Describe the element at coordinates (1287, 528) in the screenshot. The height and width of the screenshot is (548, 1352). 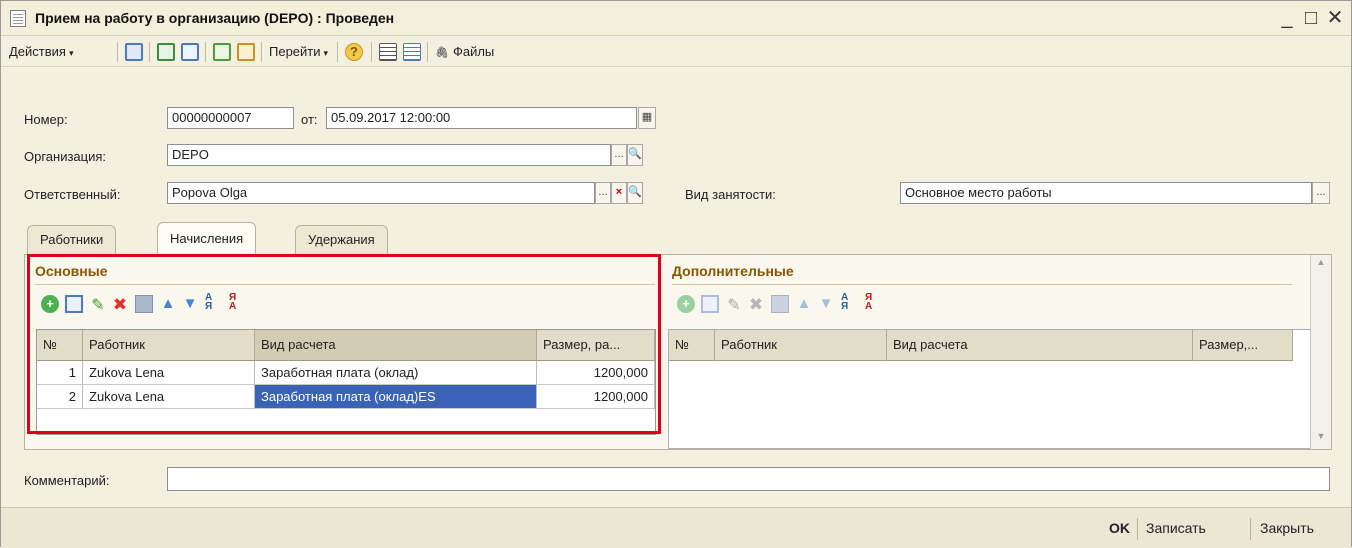
I see `close-button: Закрыть` at that location.